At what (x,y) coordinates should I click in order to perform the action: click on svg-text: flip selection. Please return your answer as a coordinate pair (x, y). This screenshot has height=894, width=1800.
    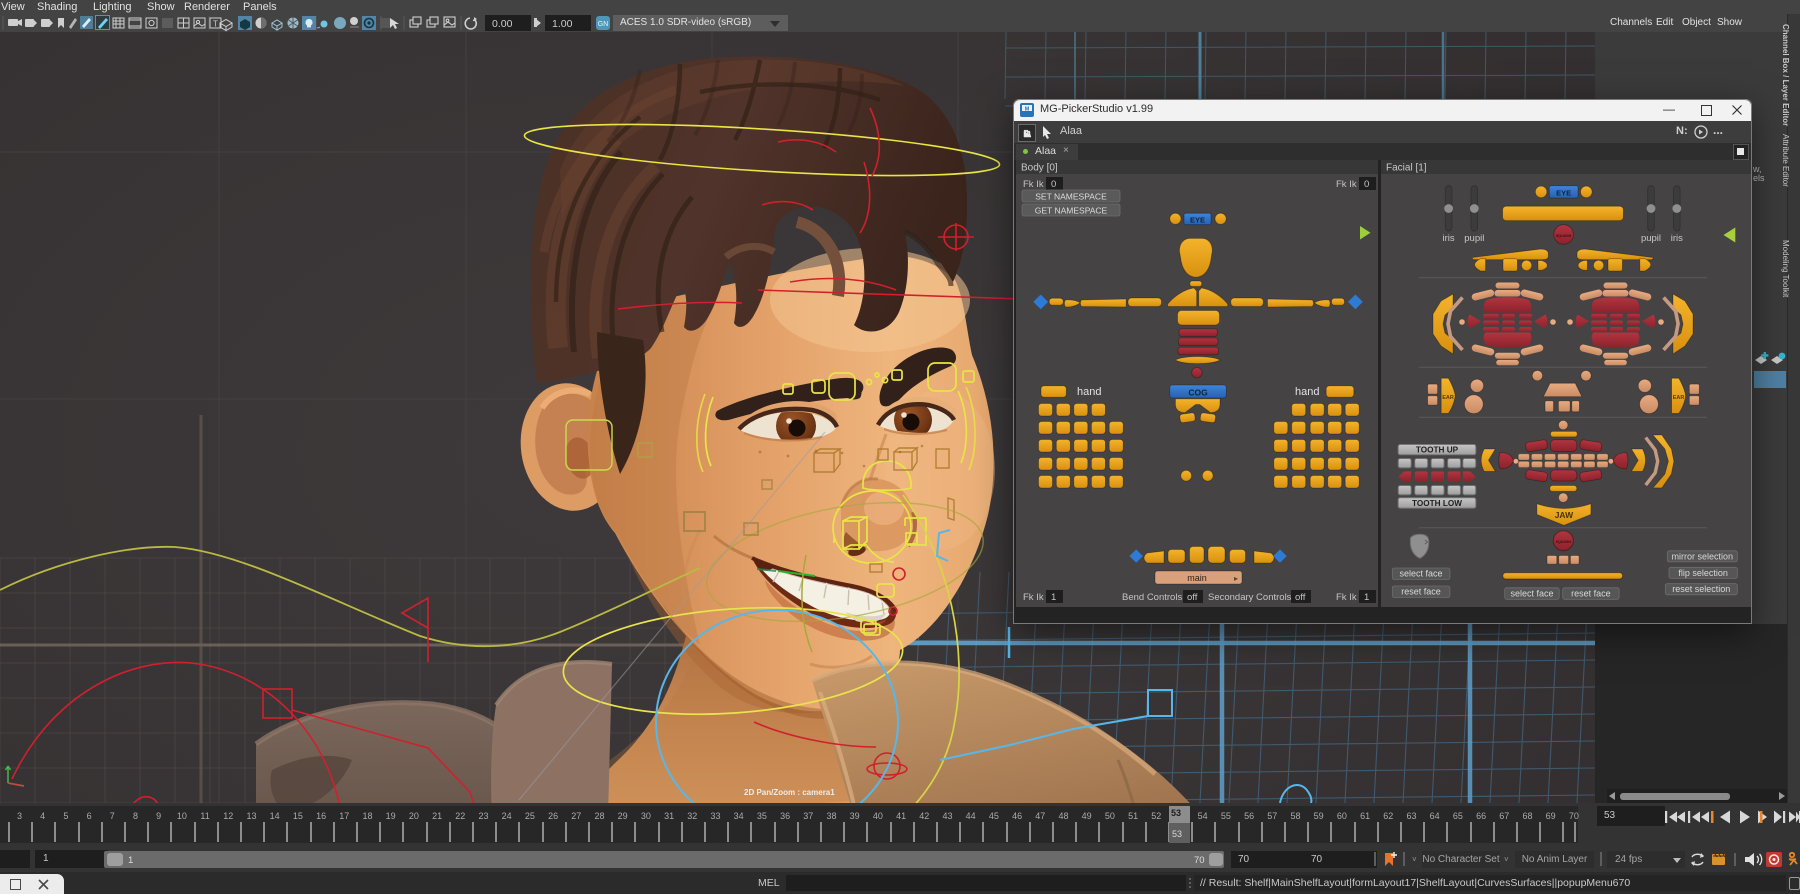
    Looking at the image, I should click on (1703, 573).